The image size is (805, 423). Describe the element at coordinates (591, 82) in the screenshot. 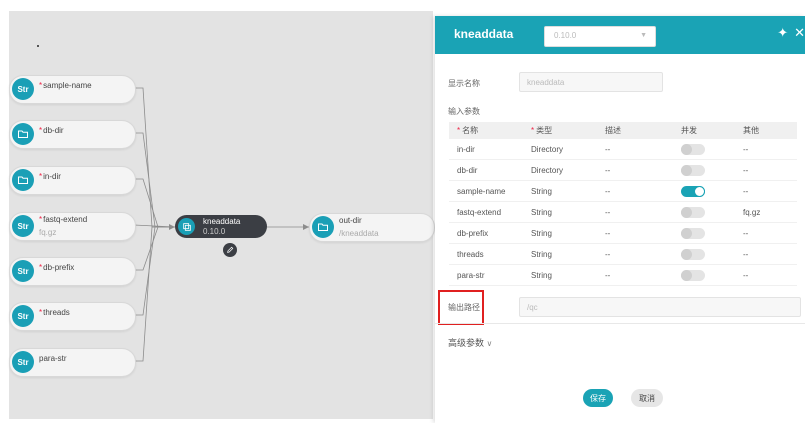

I see `display-name-input: kneaddata` at that location.